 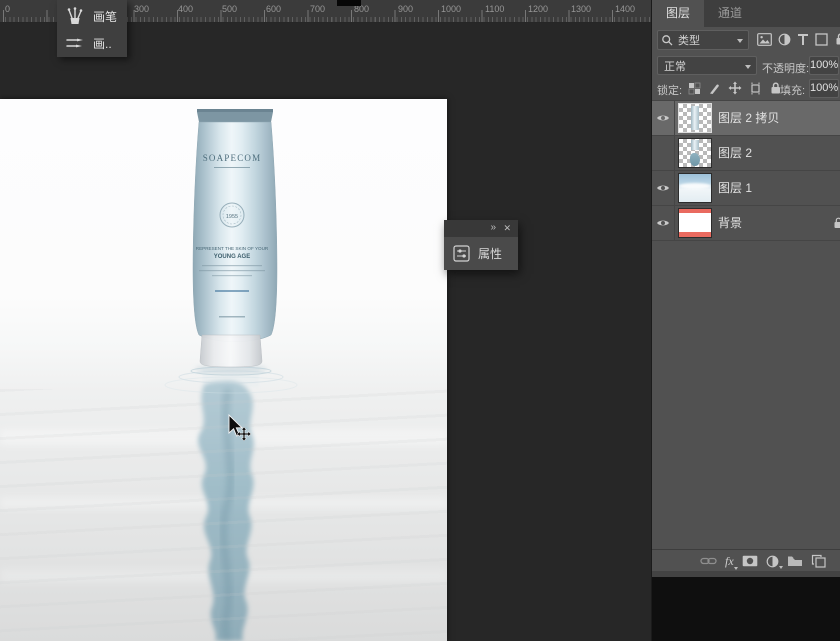 What do you see at coordinates (735, 88) in the screenshot?
I see `lock-position-icon` at bounding box center [735, 88].